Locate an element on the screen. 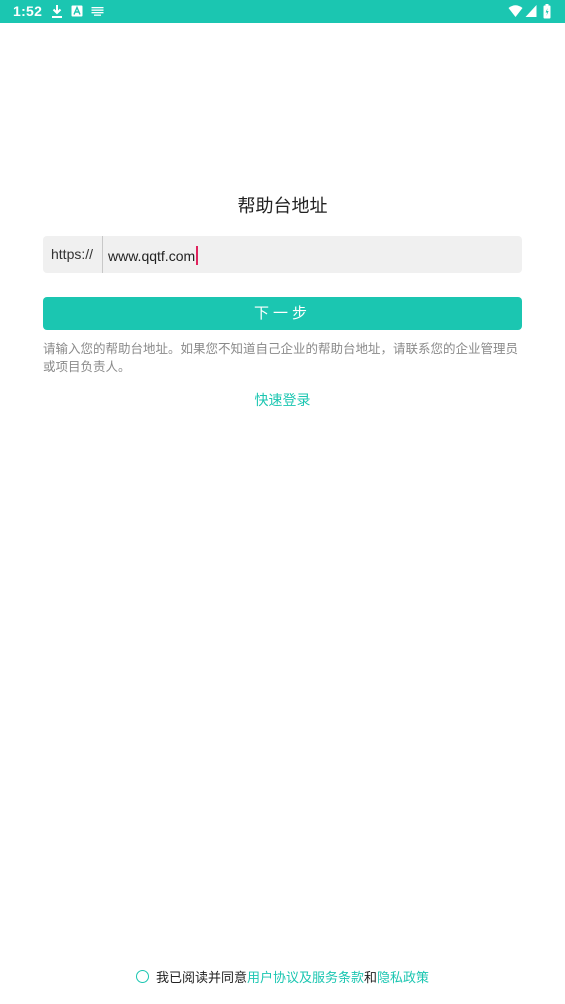 This screenshot has height=1004, width=565. cellular-signal-icon is located at coordinates (531, 11).